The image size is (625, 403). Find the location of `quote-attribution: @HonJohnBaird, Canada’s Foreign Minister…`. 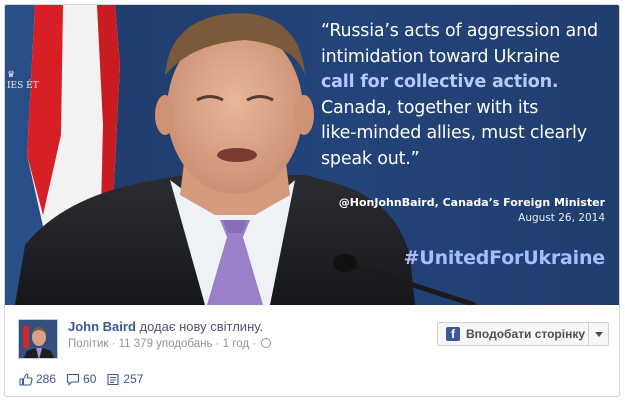

quote-attribution: @HonJohnBaird, Canada’s Foreign Minister… is located at coordinates (472, 210).